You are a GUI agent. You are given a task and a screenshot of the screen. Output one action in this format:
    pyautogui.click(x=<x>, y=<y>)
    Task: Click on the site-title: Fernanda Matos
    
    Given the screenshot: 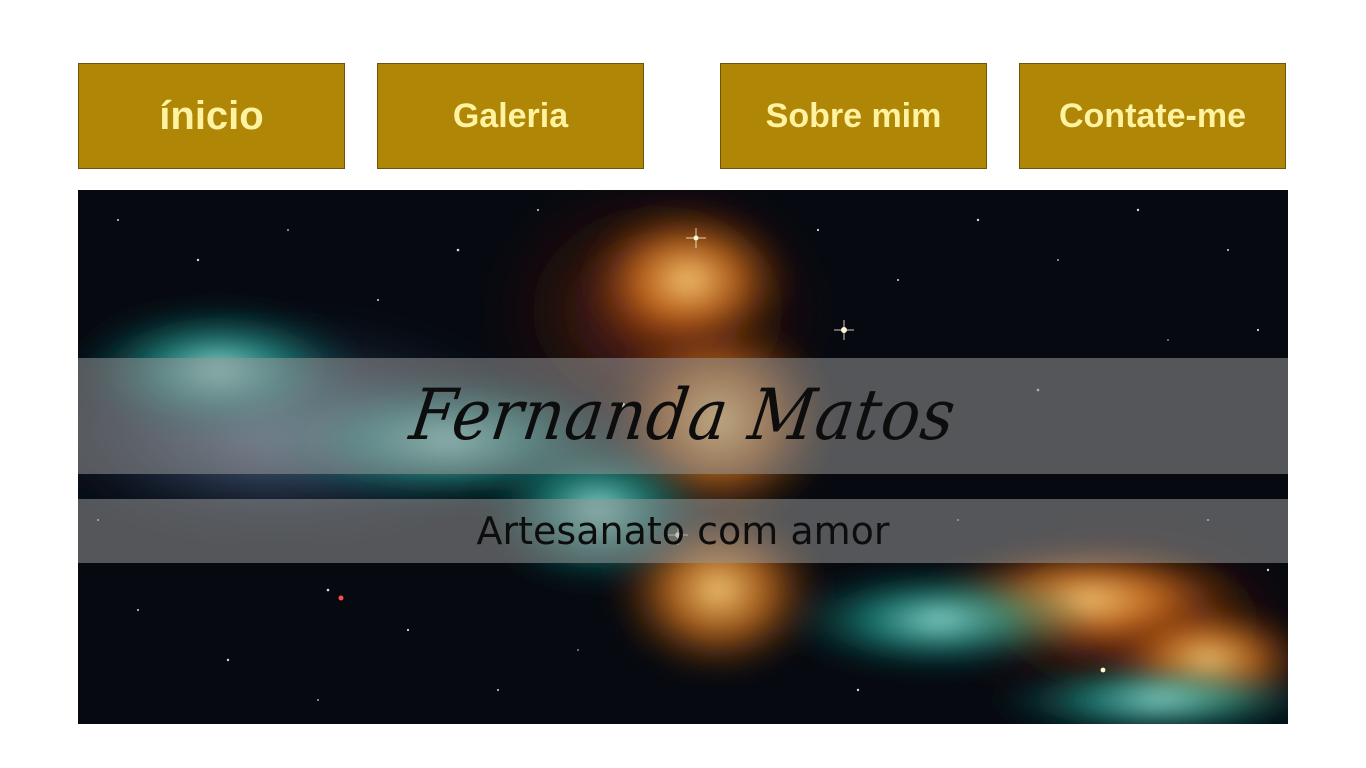 What is the action you would take?
    pyautogui.click(x=683, y=416)
    